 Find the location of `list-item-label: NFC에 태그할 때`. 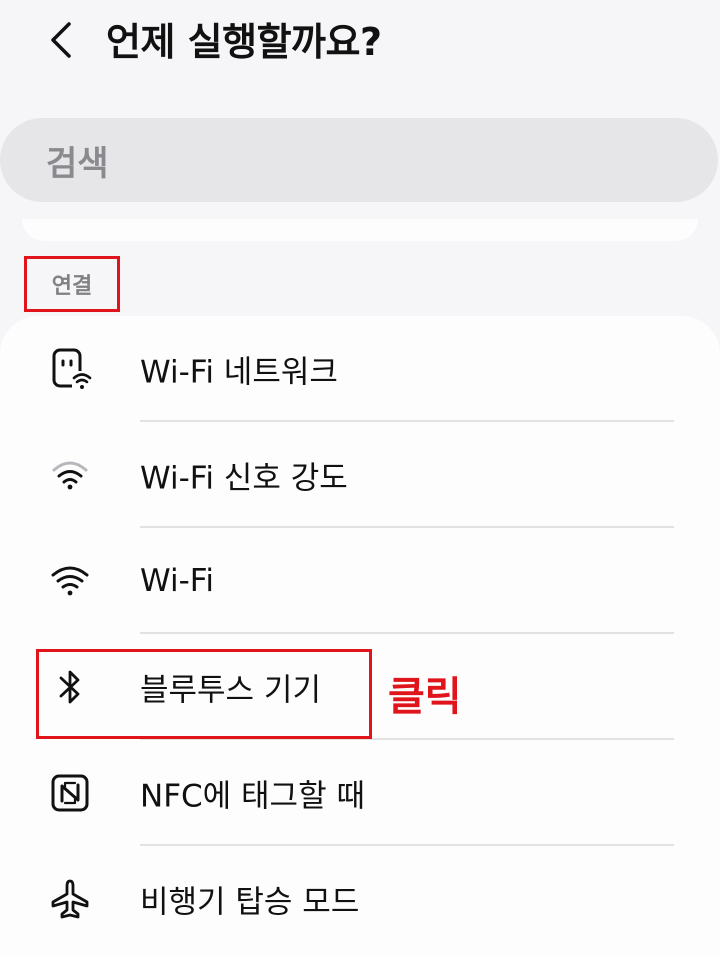

list-item-label: NFC에 태그할 때 is located at coordinates (252, 796).